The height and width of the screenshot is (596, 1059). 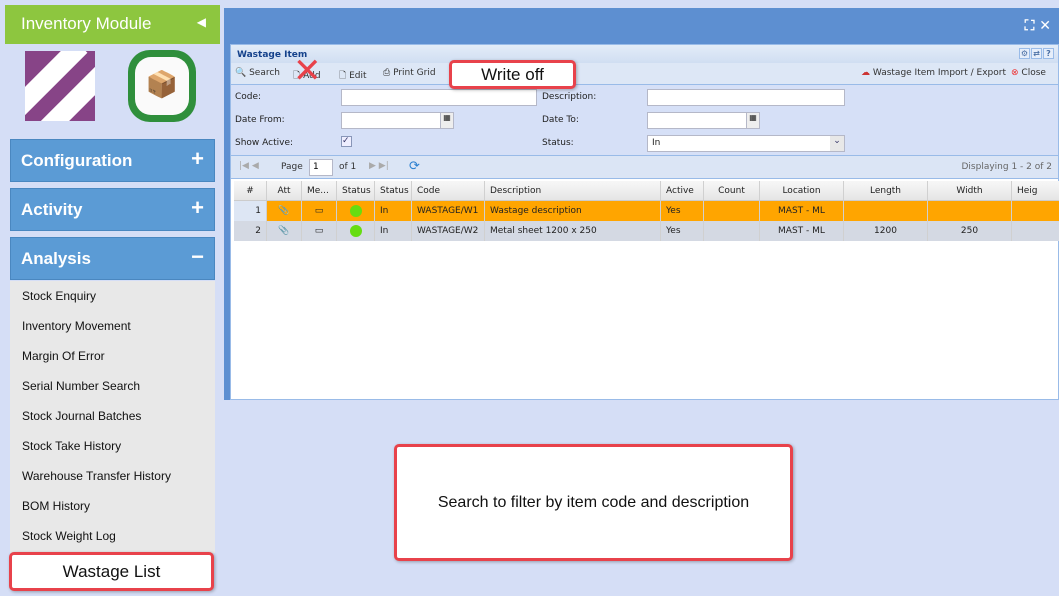 I want to click on status-label: Status:, so click(x=558, y=143).